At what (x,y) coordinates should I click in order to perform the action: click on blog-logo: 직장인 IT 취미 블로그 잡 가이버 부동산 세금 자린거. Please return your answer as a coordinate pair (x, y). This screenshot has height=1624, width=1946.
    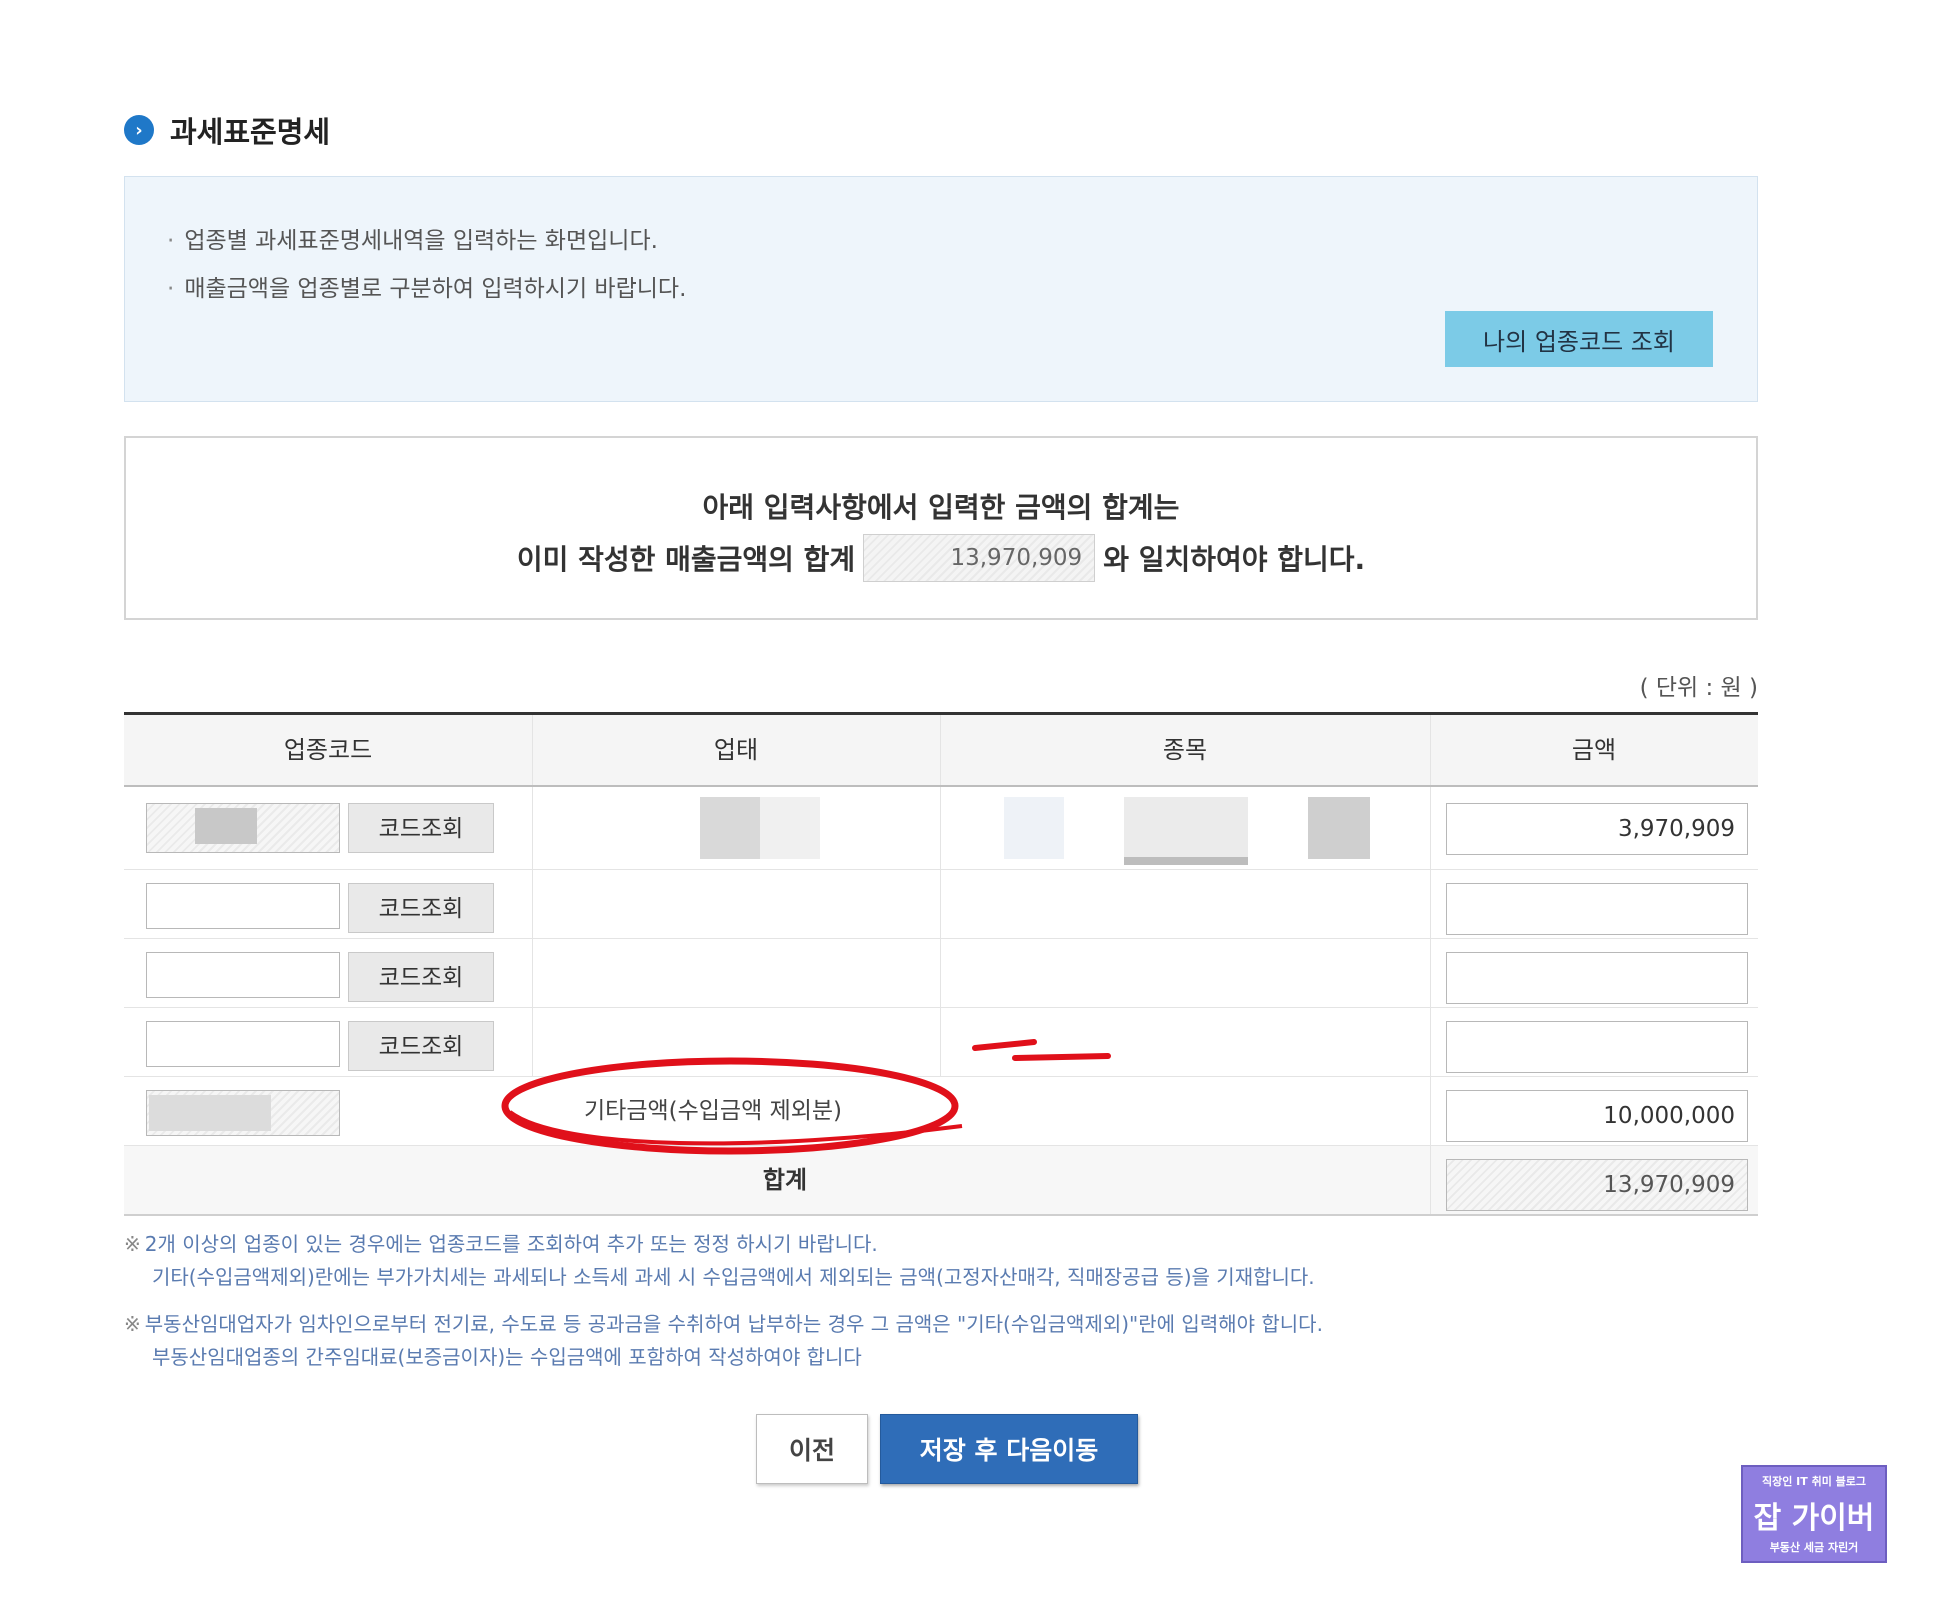
    Looking at the image, I should click on (1814, 1514).